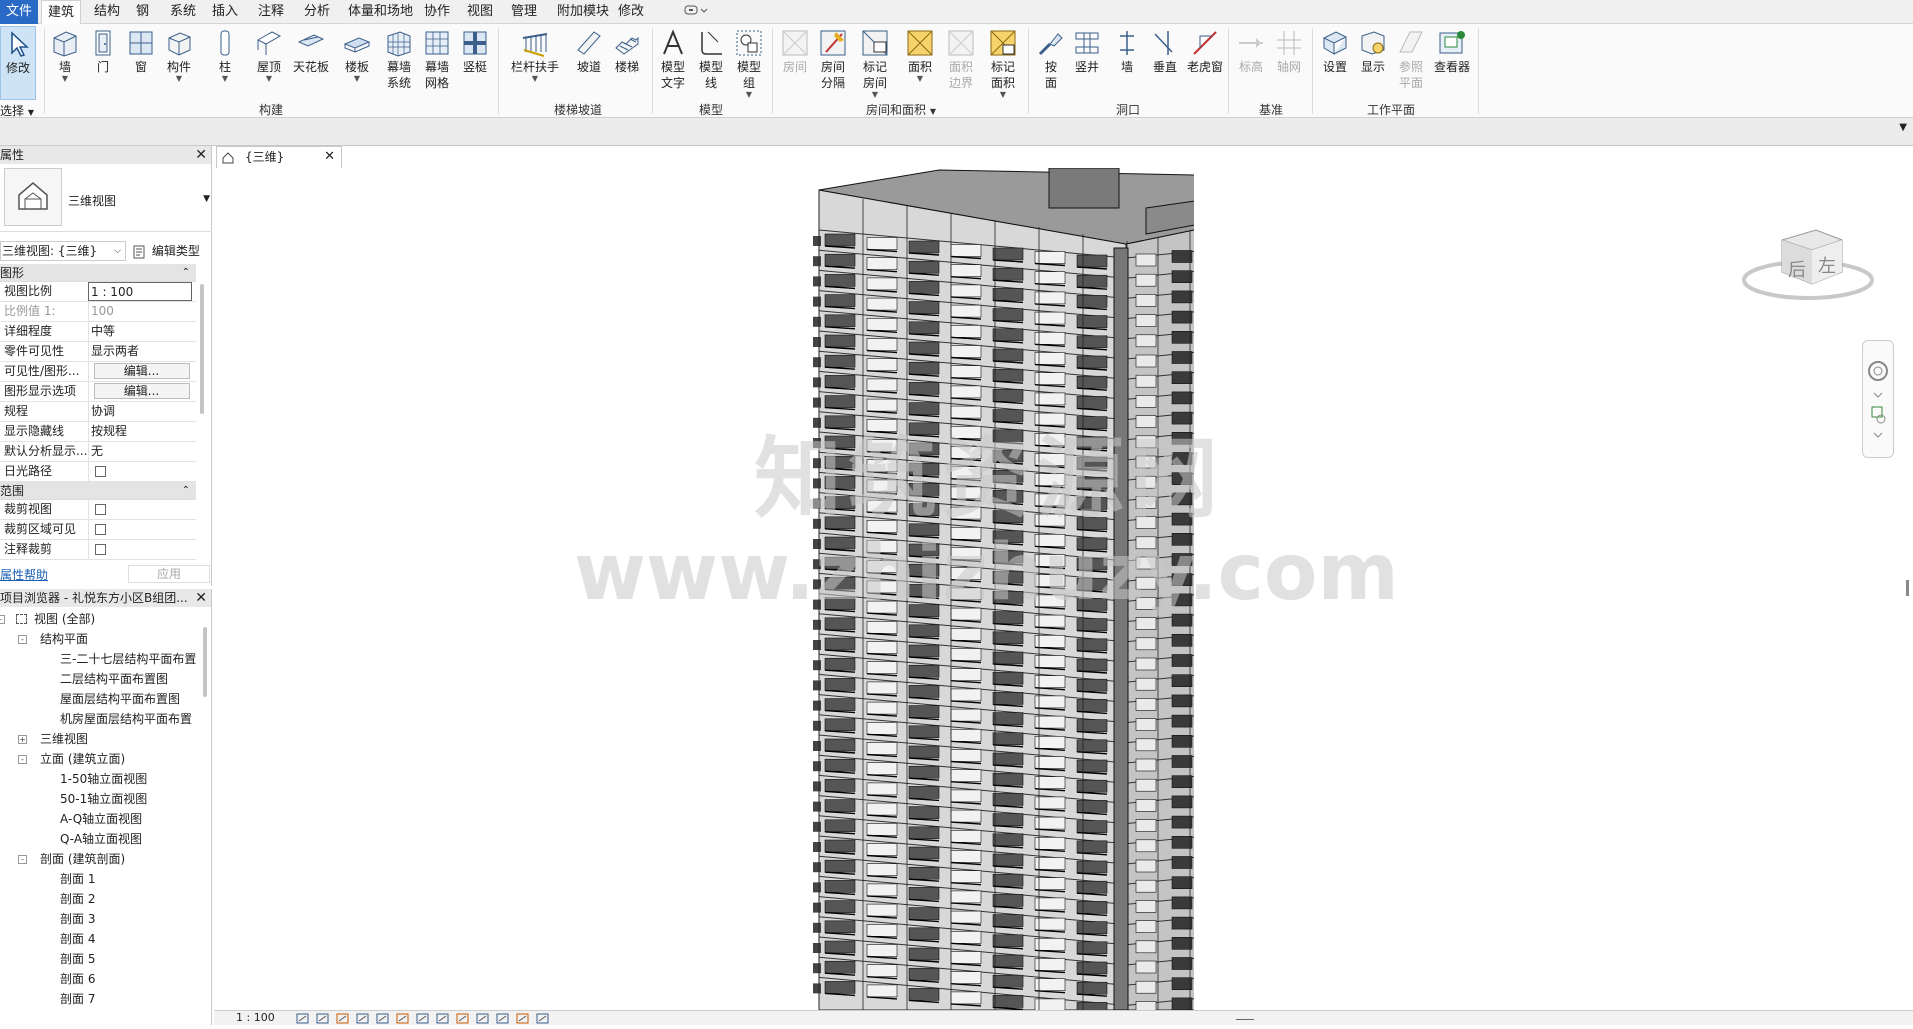 This screenshot has height=1029, width=1913. What do you see at coordinates (103, 64) in the screenshot?
I see `door-button: 门` at bounding box center [103, 64].